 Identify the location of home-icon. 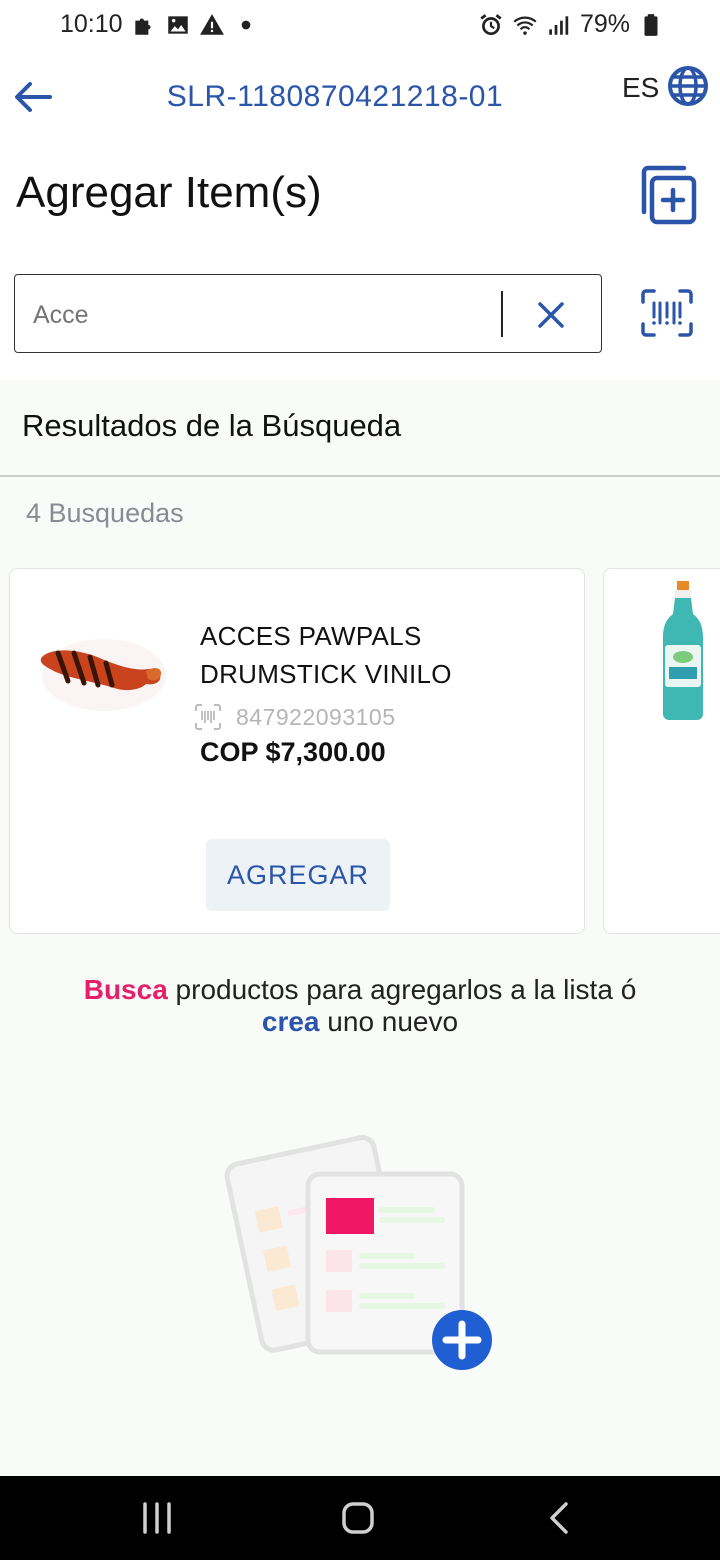
(358, 1518).